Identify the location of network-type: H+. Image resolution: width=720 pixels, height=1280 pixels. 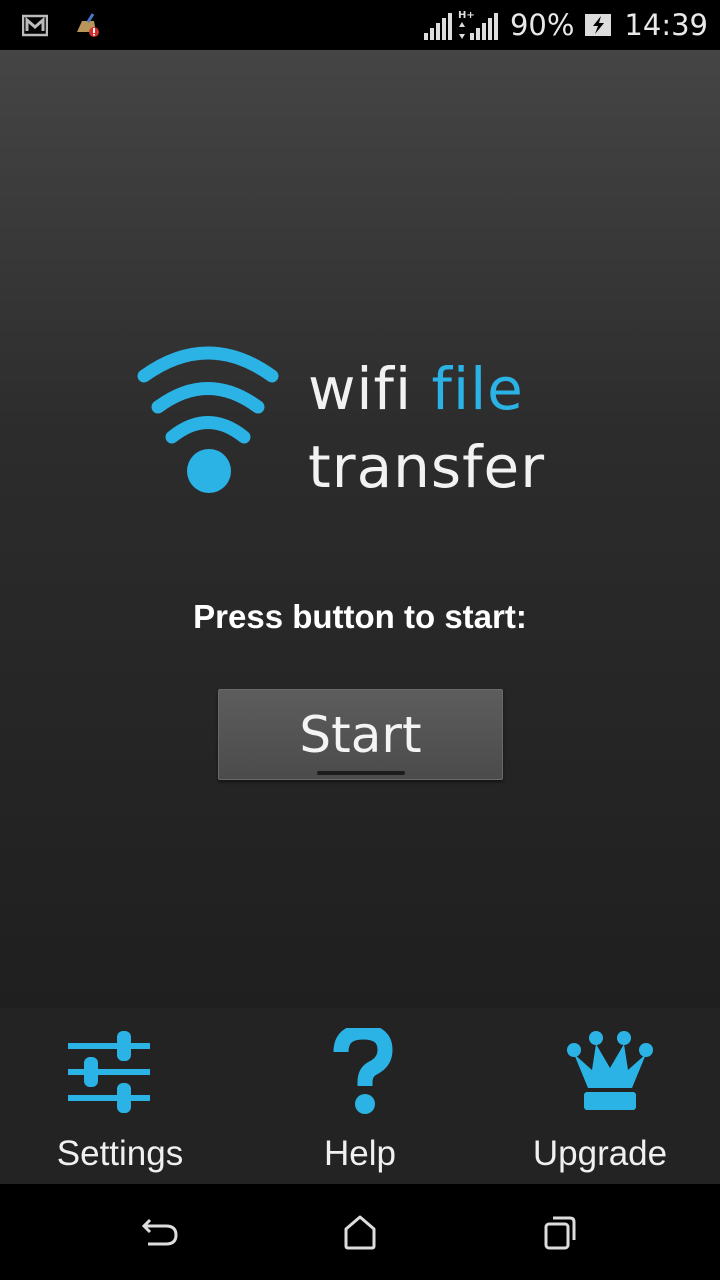
(466, 15).